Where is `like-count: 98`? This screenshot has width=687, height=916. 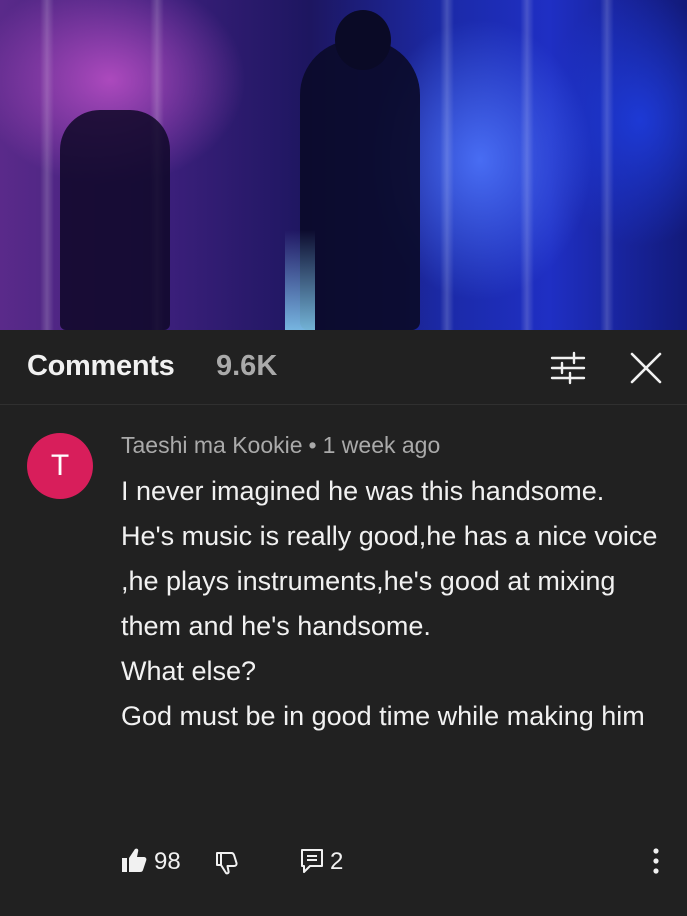 like-count: 98 is located at coordinates (167, 861).